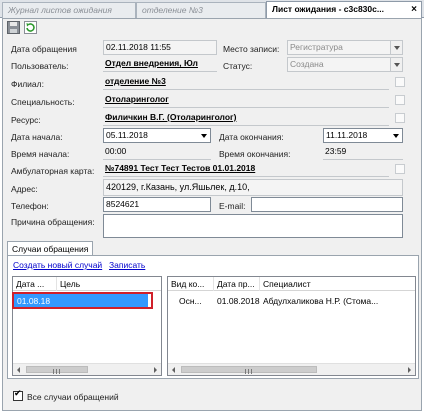 Image resolution: width=424 pixels, height=413 pixels. What do you see at coordinates (337, 284) in the screenshot?
I see `column-header-specialist: Специалист` at bounding box center [337, 284].